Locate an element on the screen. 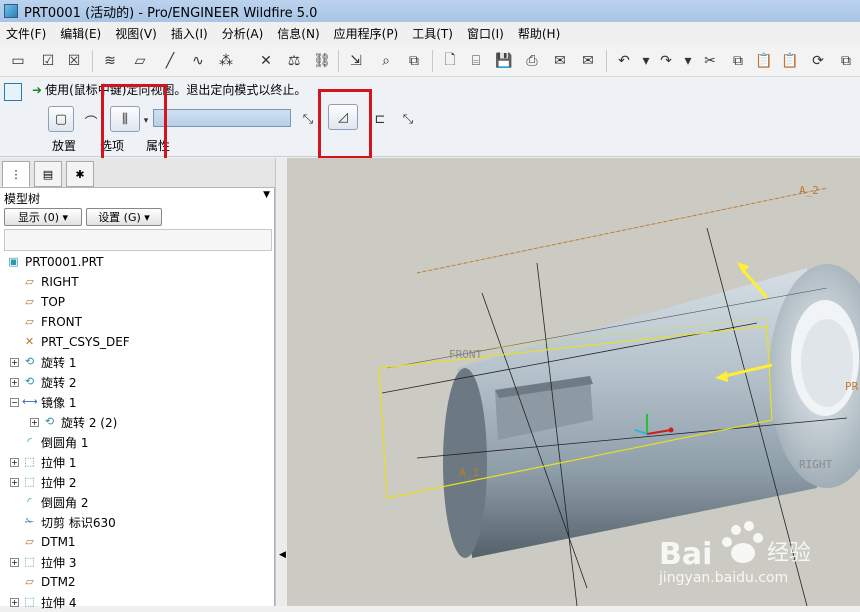  menu-tools: 工具(T) is located at coordinates (432, 33).